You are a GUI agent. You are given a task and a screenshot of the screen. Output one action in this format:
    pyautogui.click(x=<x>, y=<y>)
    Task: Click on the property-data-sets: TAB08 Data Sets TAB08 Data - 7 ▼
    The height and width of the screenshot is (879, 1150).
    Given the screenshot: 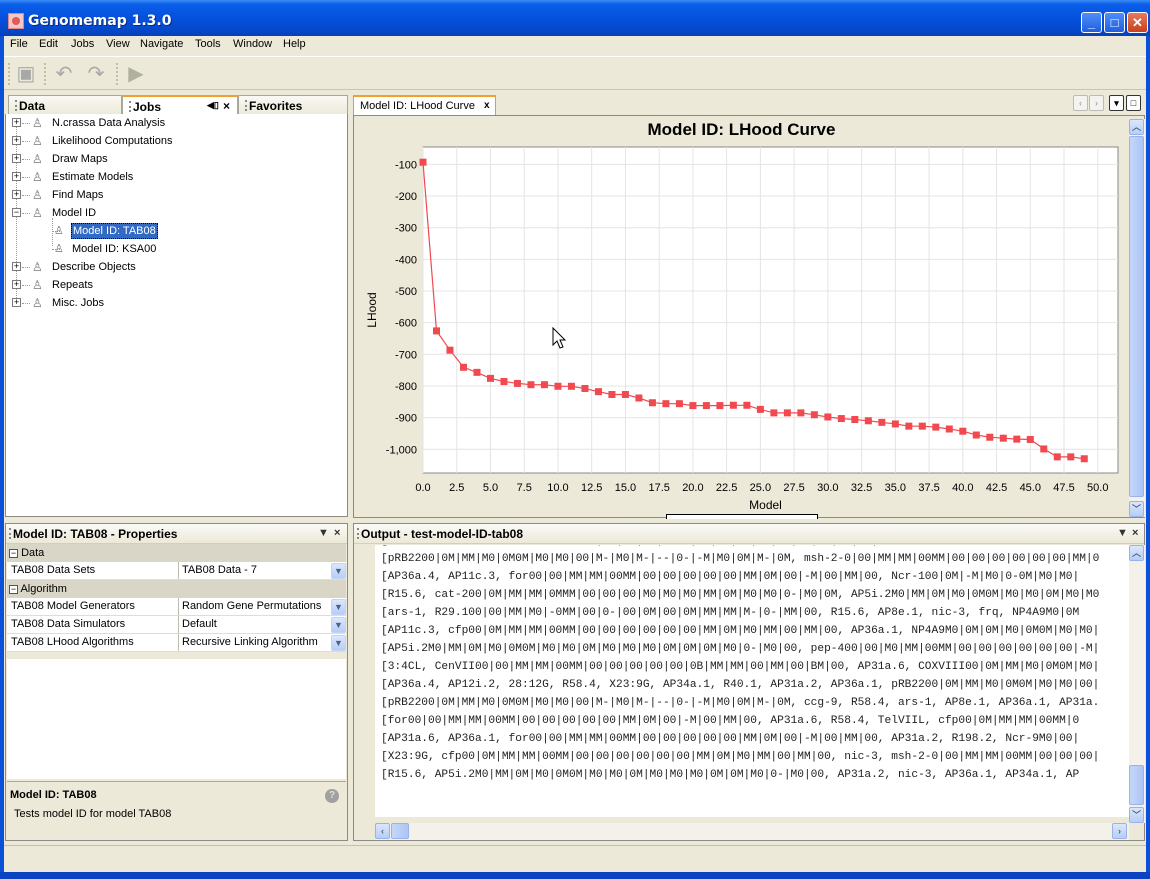 What is the action you would take?
    pyautogui.click(x=176, y=571)
    